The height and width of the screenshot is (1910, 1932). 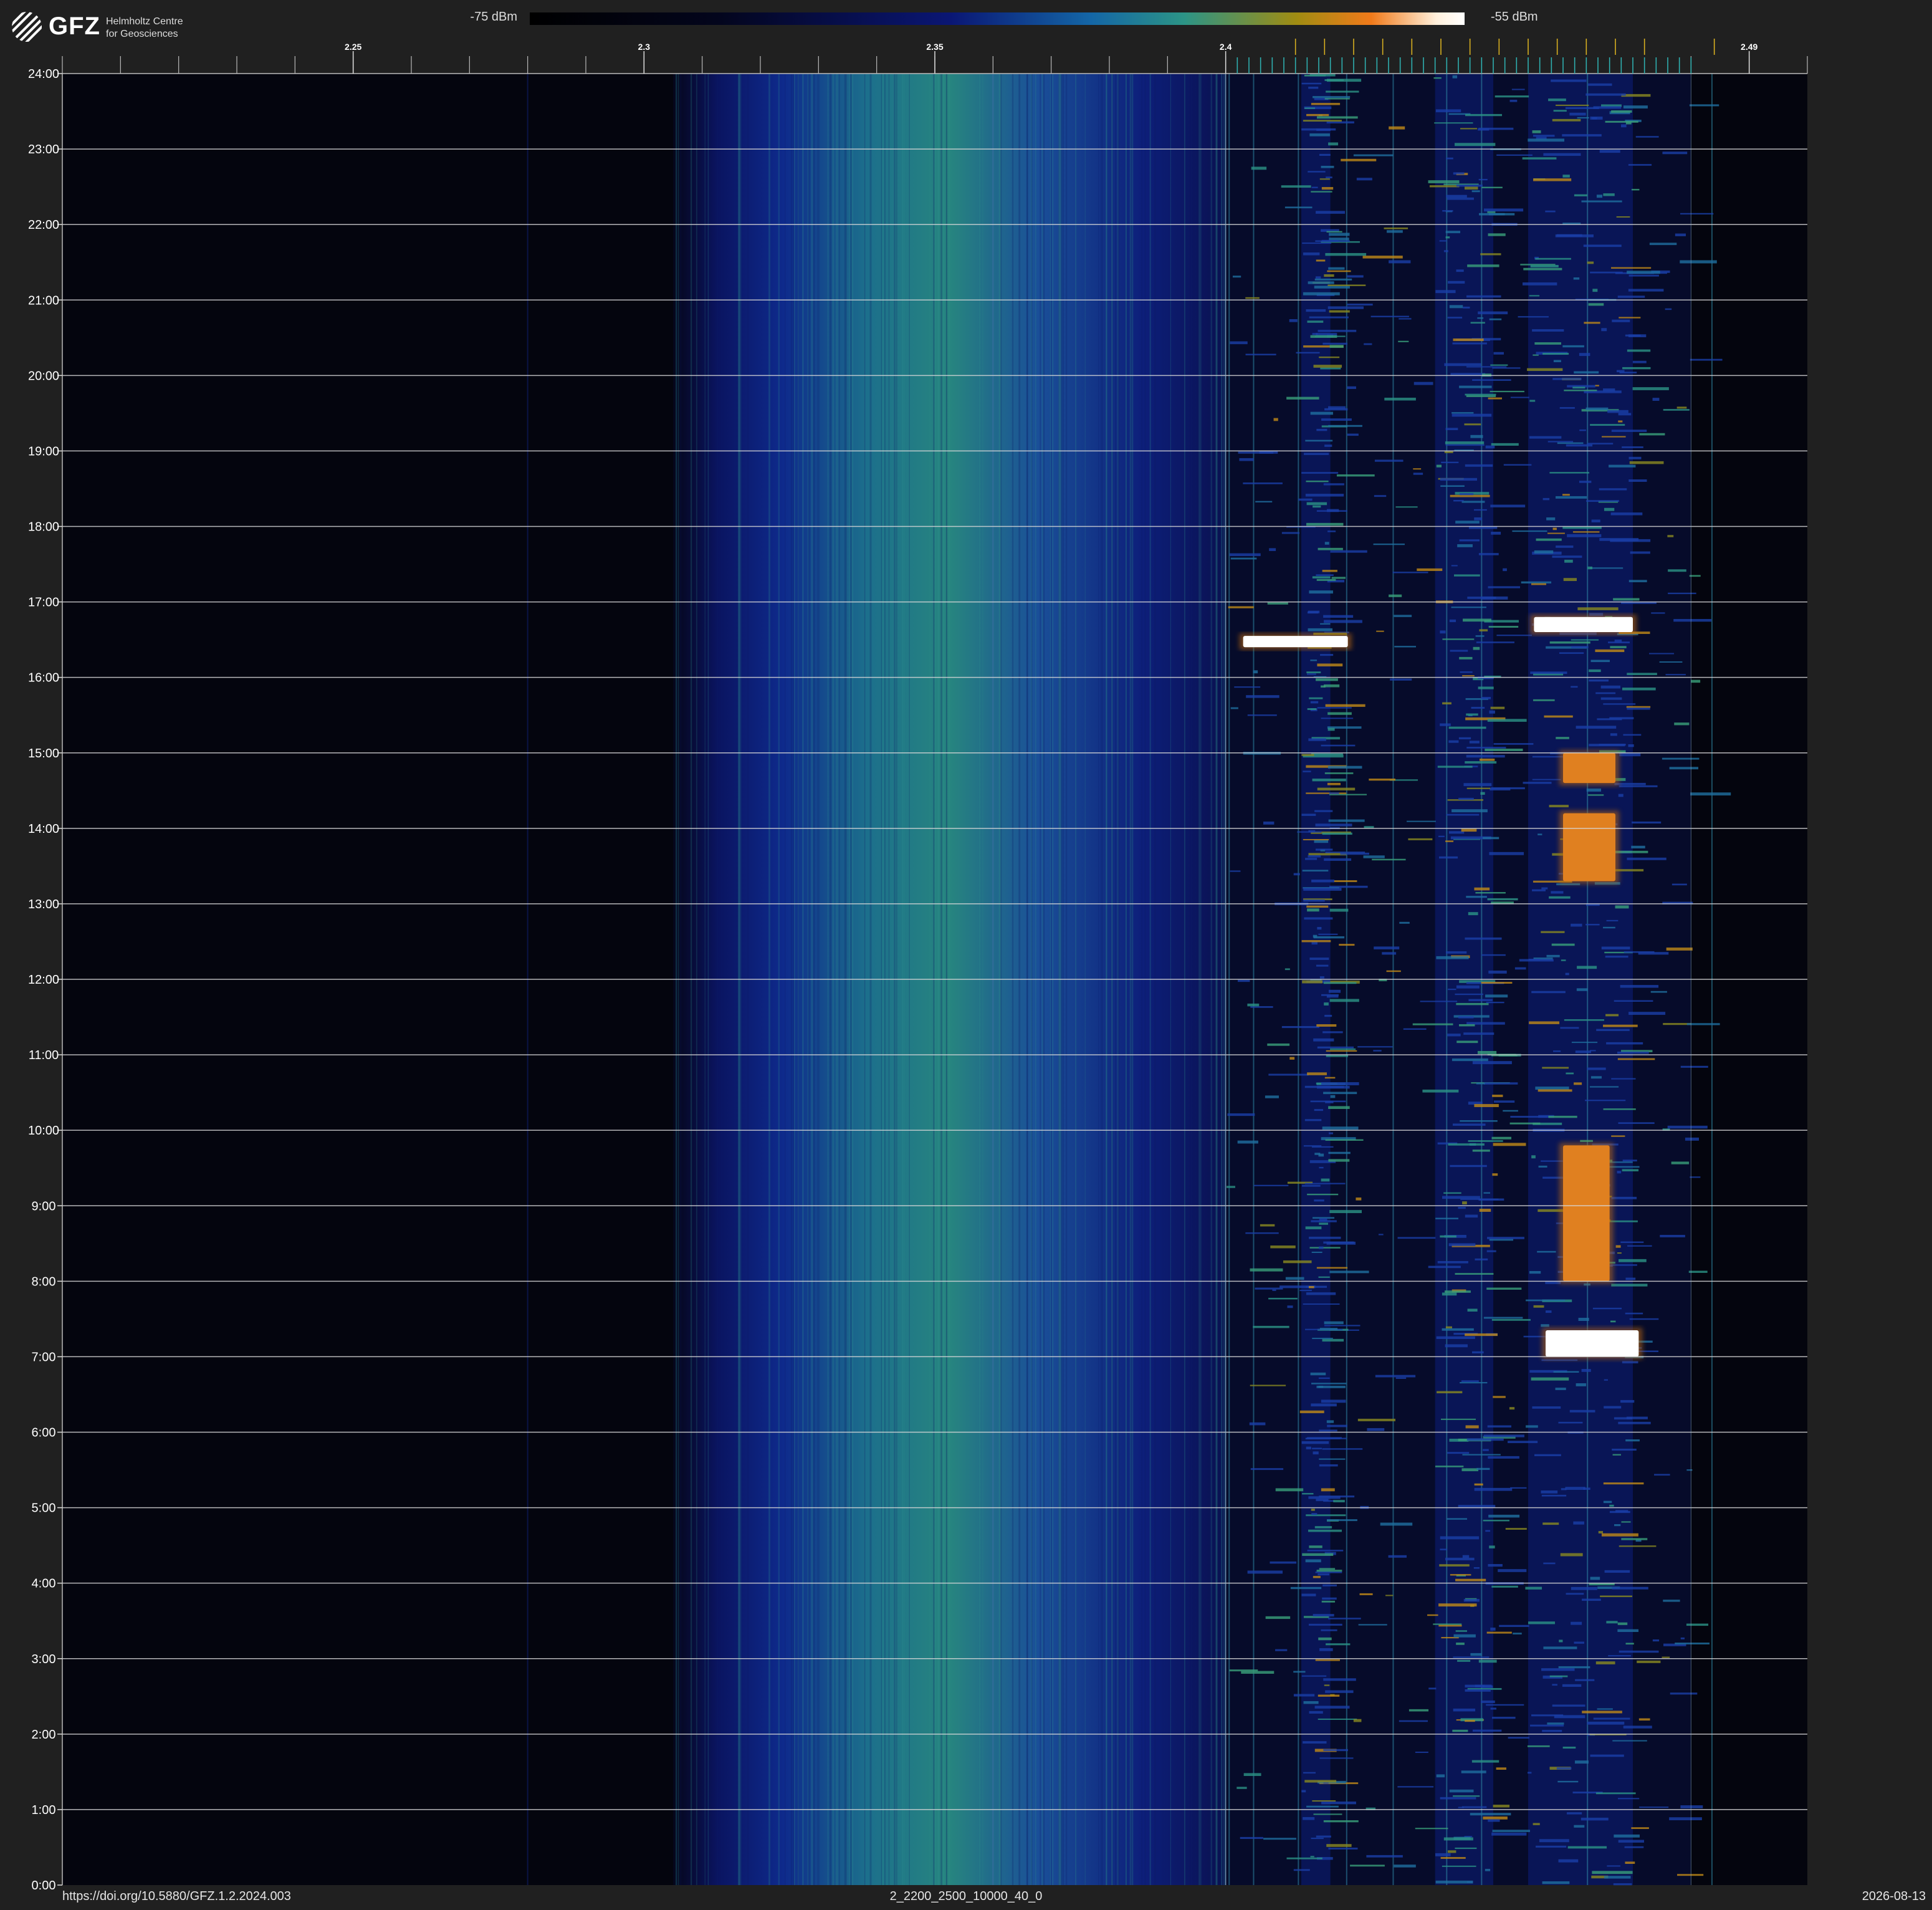 I want to click on y-tick-label: 12:00, so click(x=43, y=980).